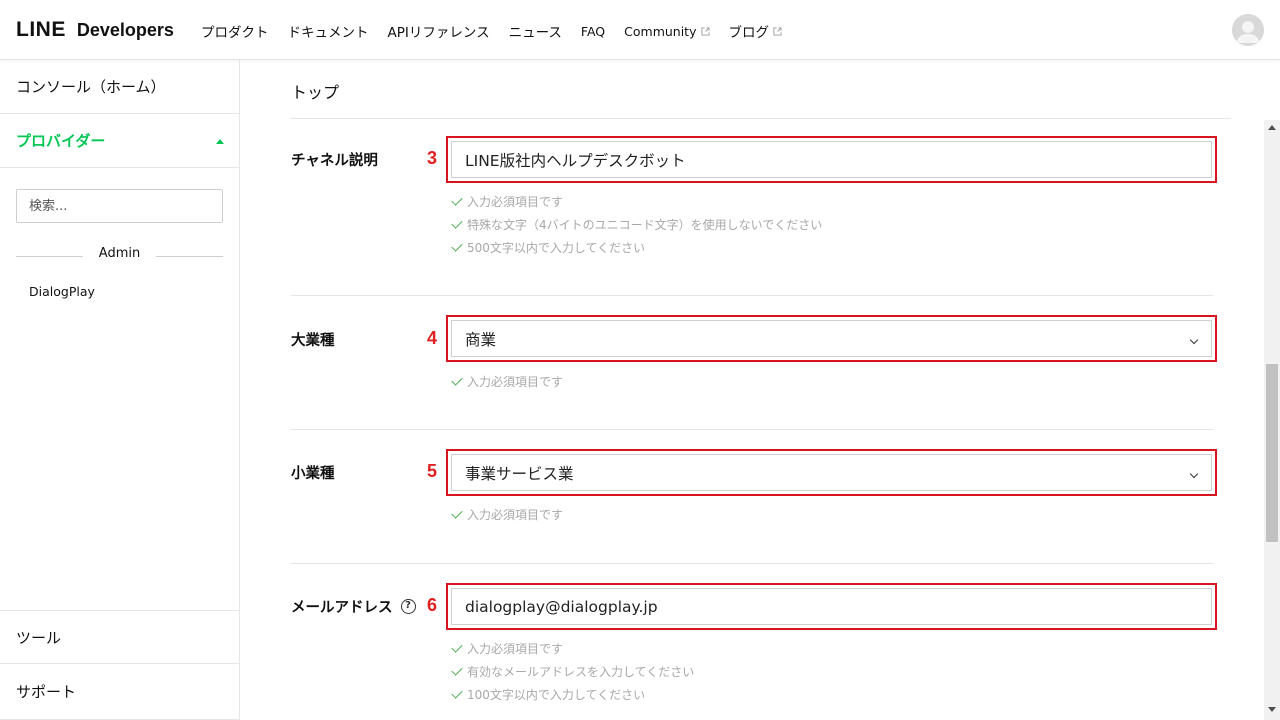 The image size is (1280, 720). What do you see at coordinates (334, 161) in the screenshot?
I see `channel-description-label: チャネル説明` at bounding box center [334, 161].